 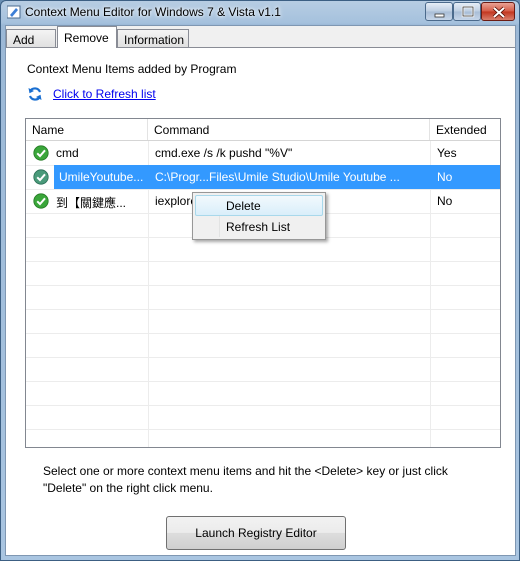 What do you see at coordinates (259, 226) in the screenshot?
I see `menu-item-refresh-list: Refresh List` at bounding box center [259, 226].